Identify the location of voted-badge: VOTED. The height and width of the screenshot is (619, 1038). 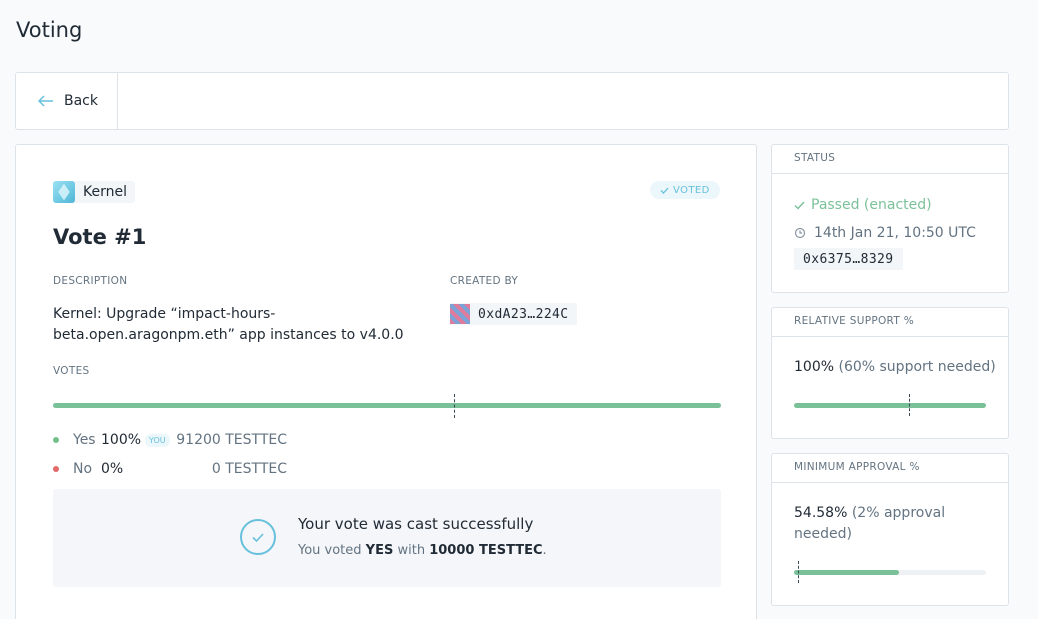
(685, 190).